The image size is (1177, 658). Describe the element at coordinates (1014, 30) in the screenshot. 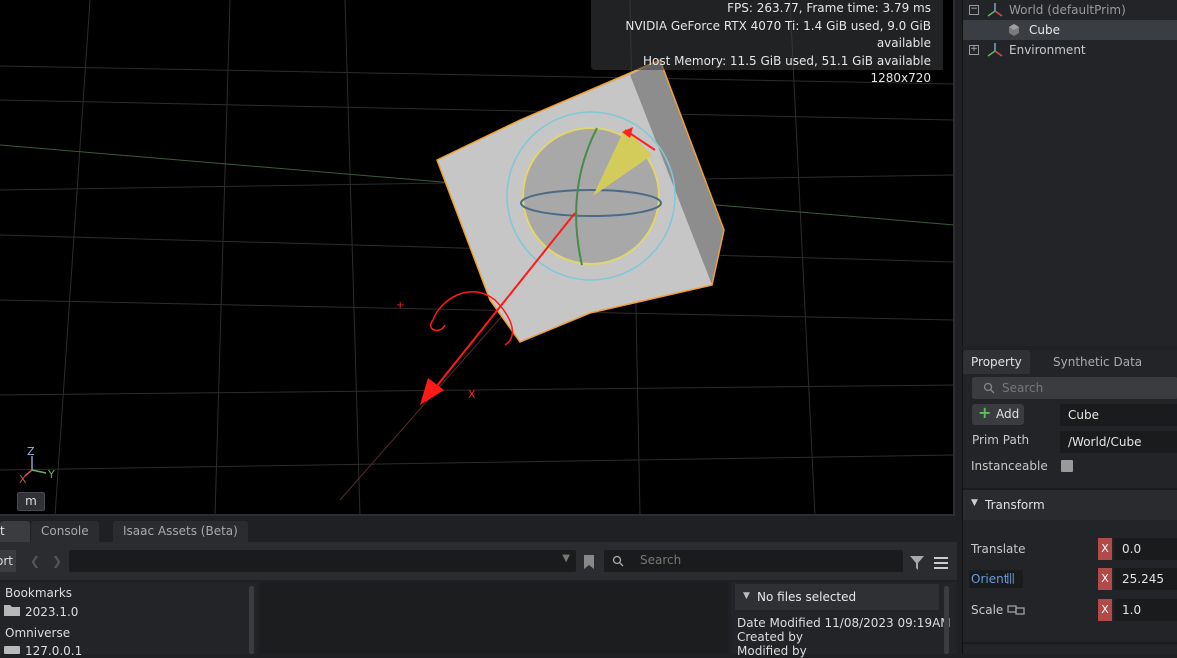

I see `mesh-icon` at that location.